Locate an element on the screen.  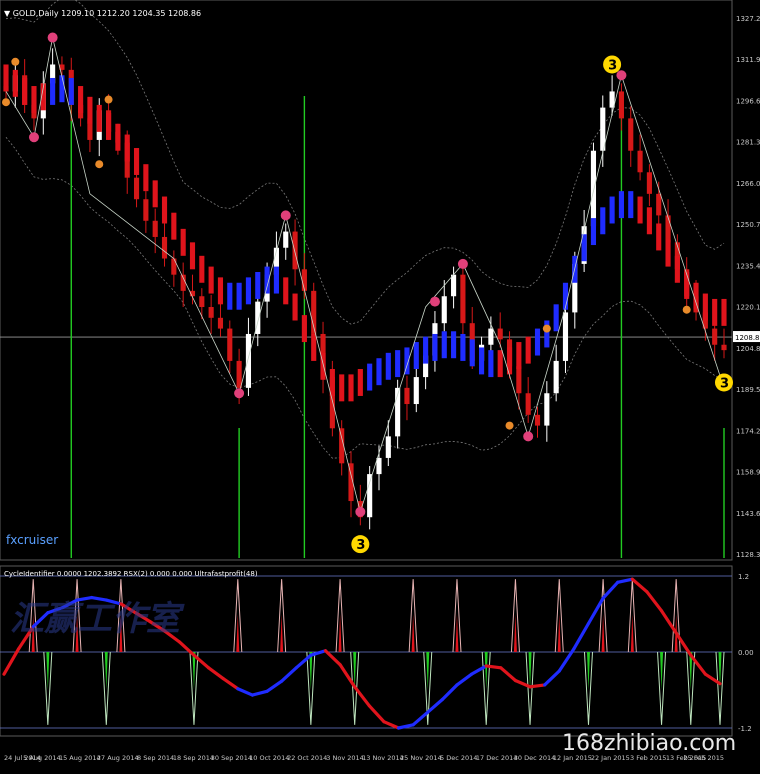
indicator-y-tick-label: 0.00 is located at coordinates (746, 653).